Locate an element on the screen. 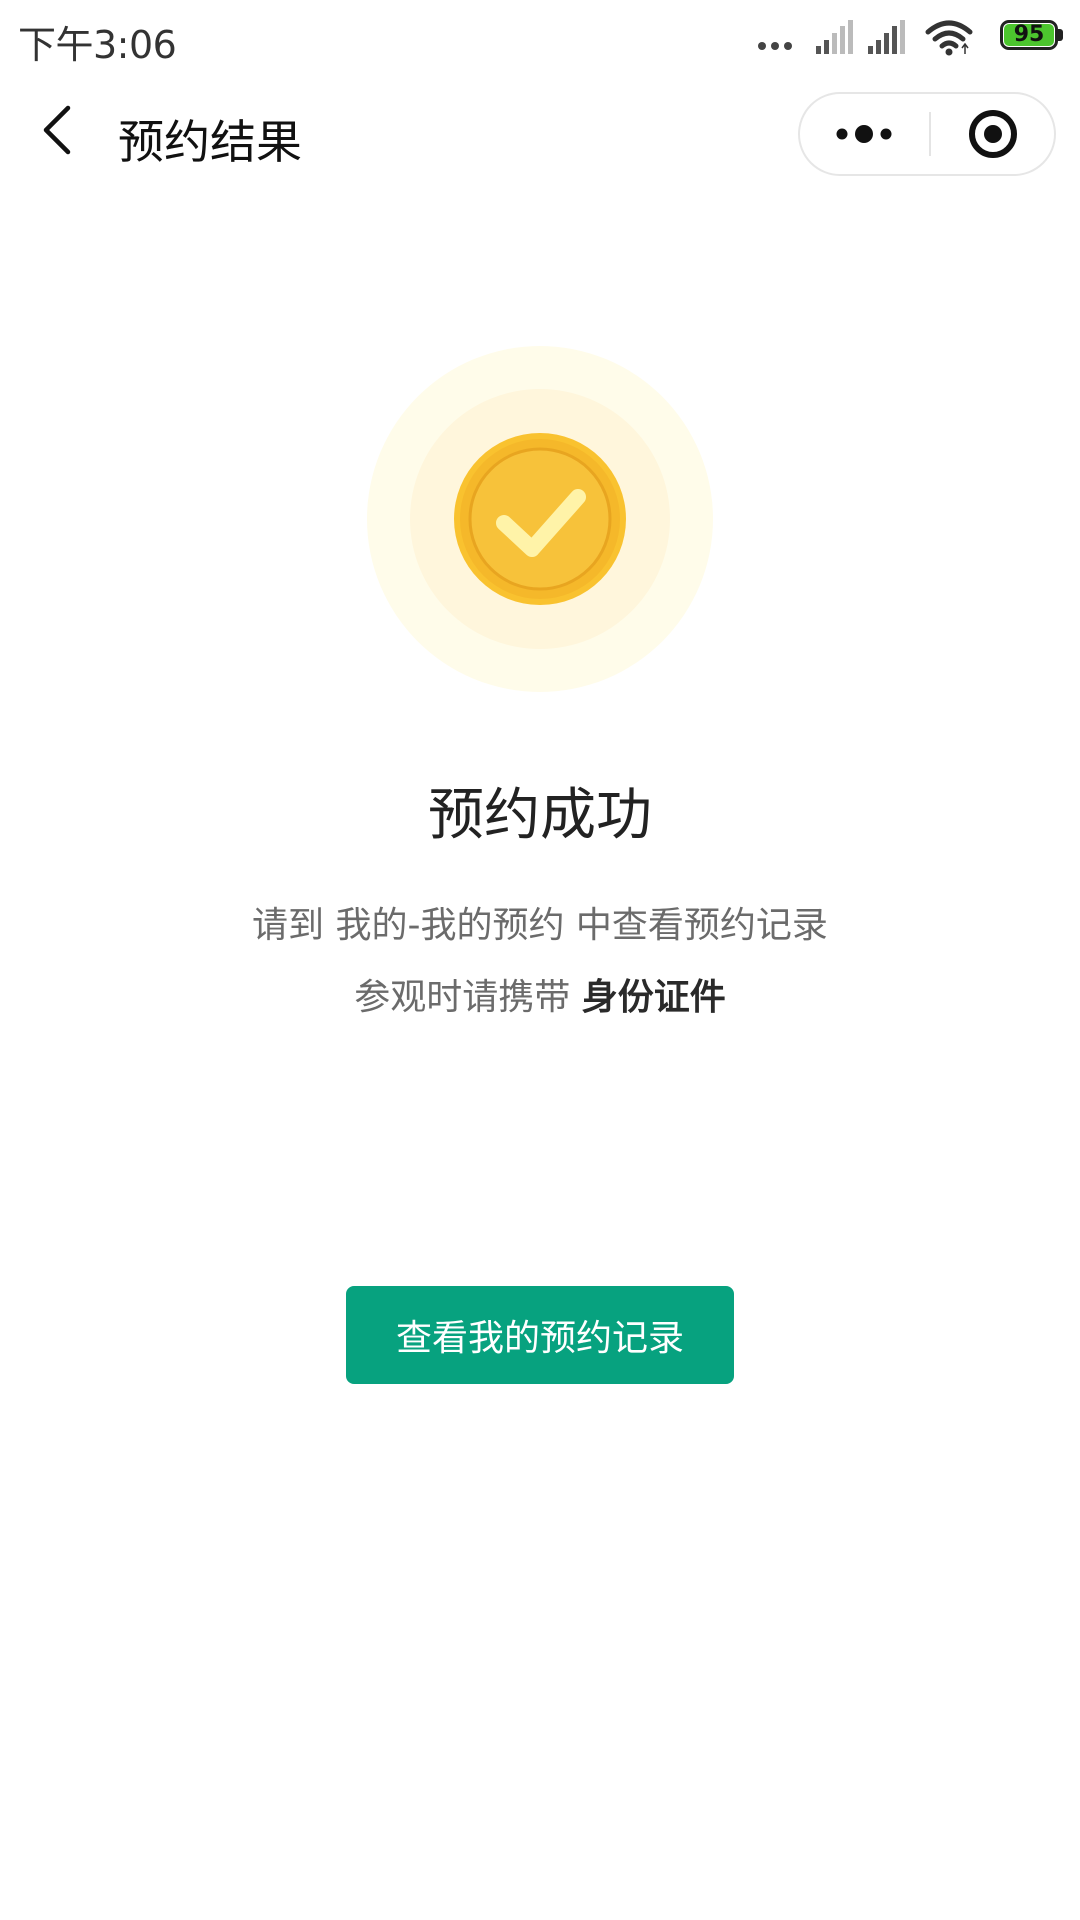  status-time: 下午3:06 is located at coordinates (97, 45).